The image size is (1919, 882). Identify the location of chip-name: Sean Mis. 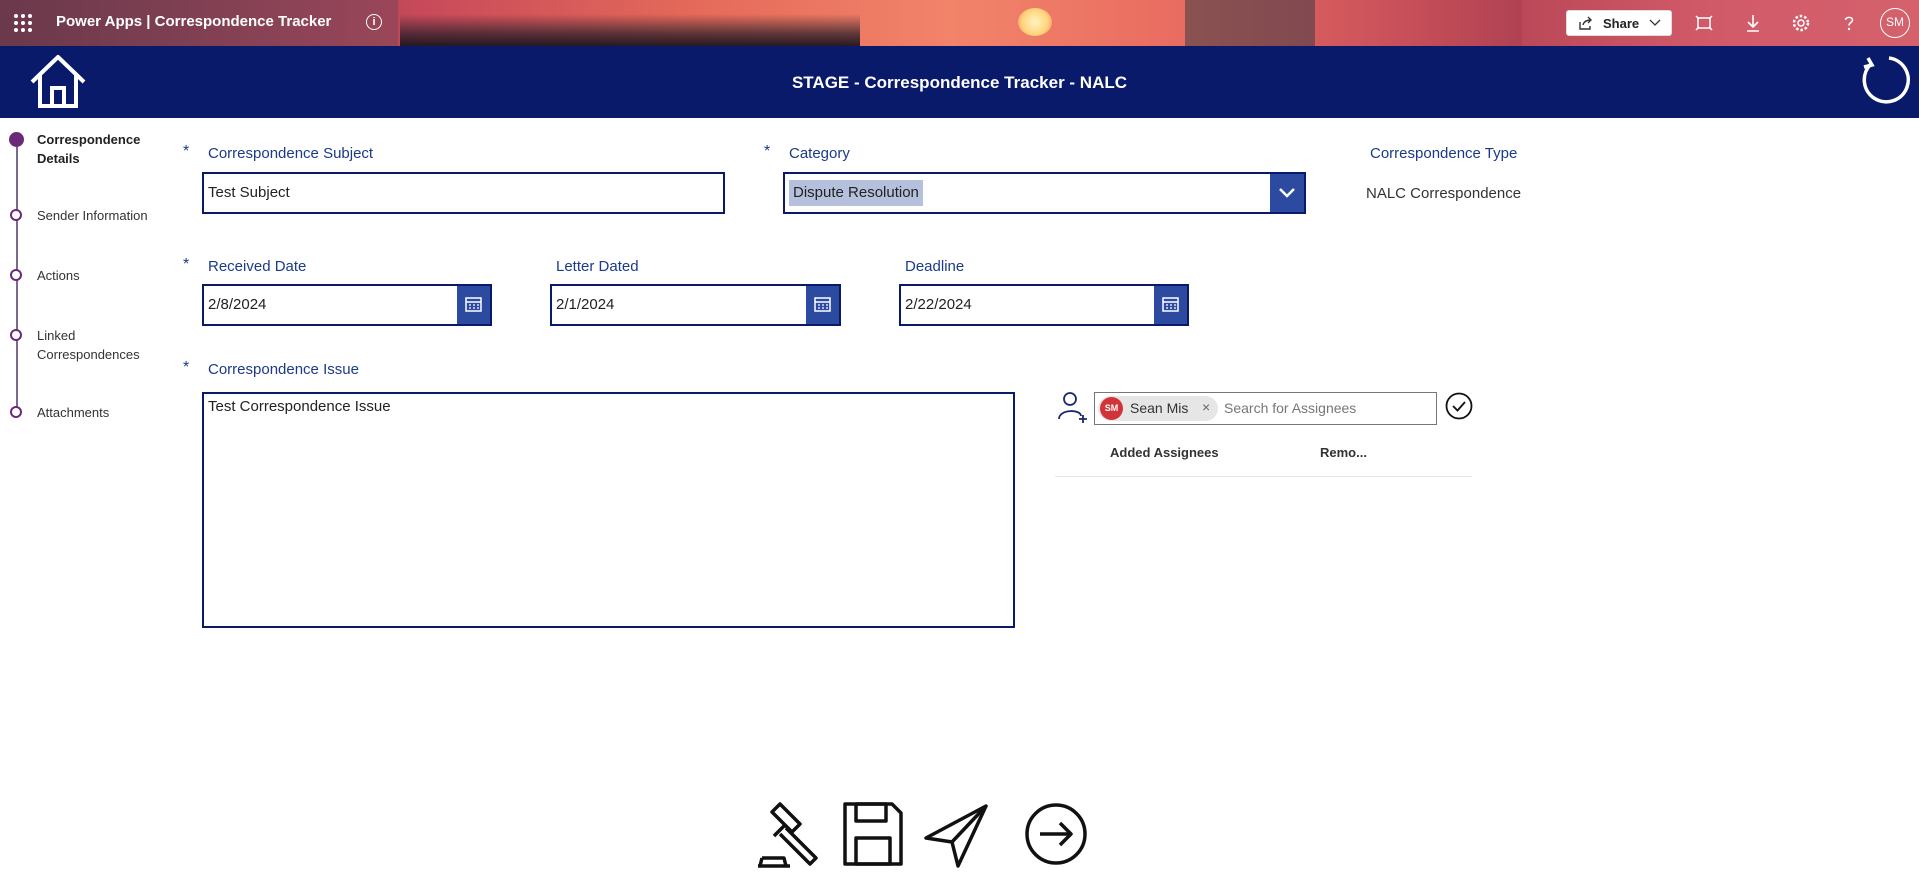
(1159, 408).